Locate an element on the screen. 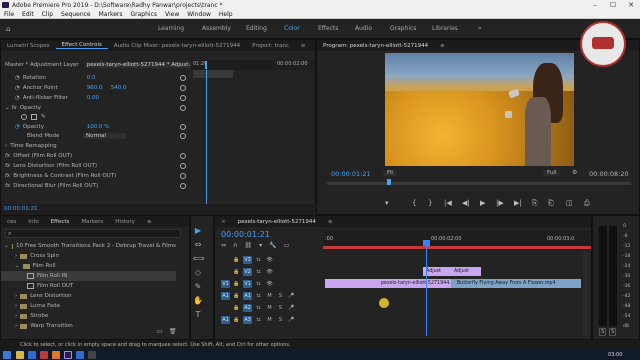  explorer-icon is located at coordinates (20, 355).